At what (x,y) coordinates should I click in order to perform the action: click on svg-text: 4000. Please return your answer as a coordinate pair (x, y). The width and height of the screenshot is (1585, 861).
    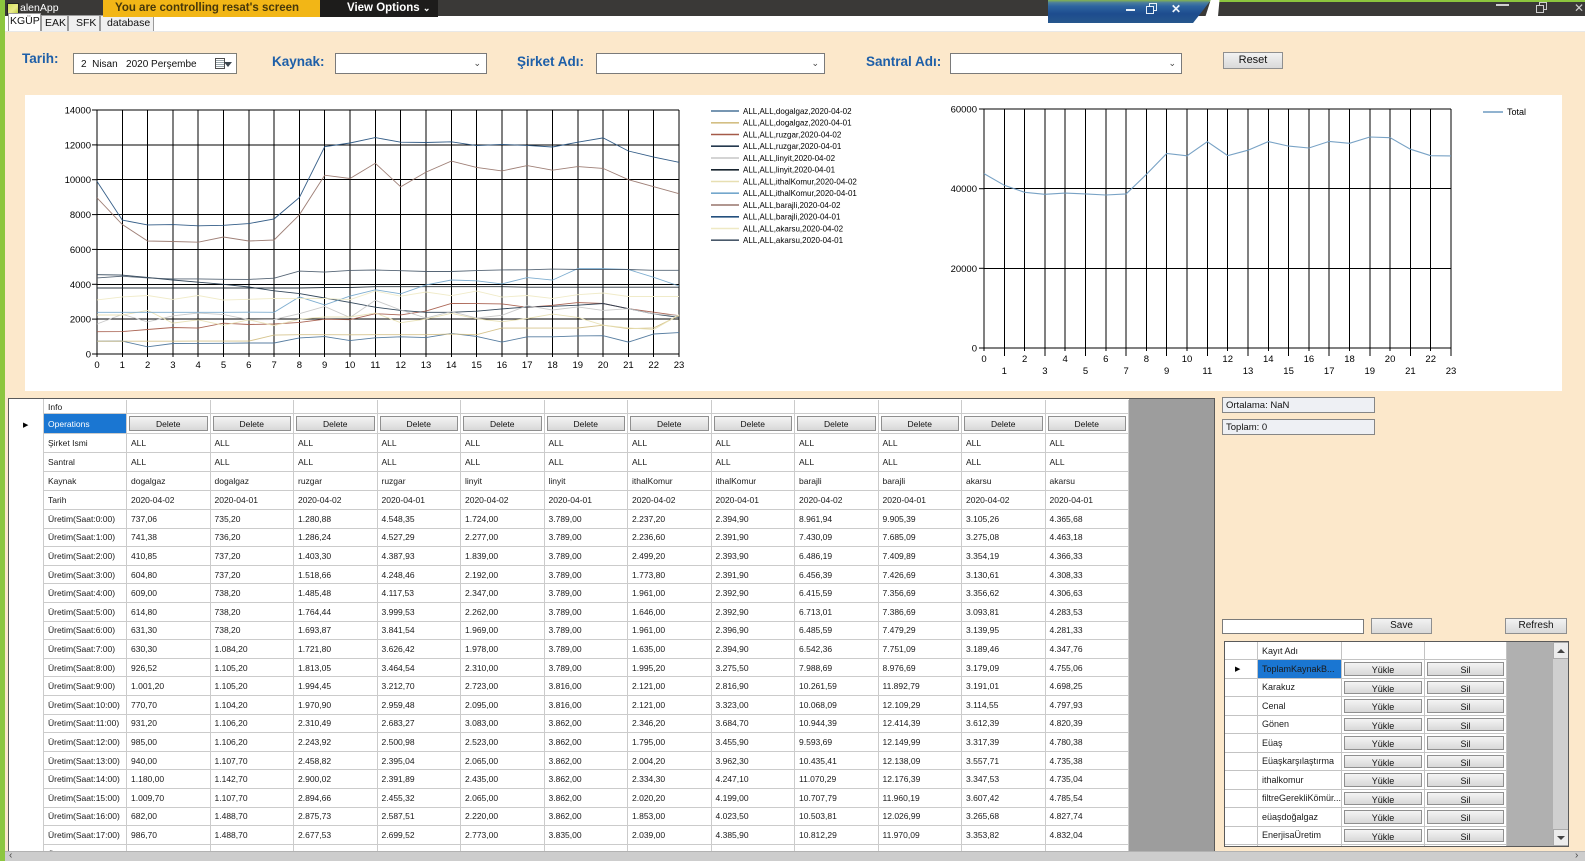
    Looking at the image, I should click on (80, 285).